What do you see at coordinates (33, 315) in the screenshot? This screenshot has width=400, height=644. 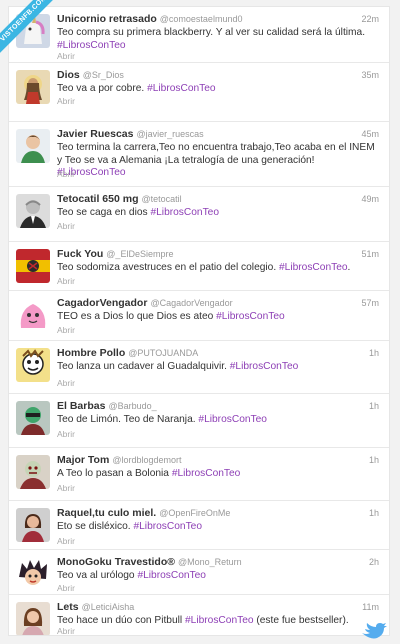 I see `pink-blob-avatar` at bounding box center [33, 315].